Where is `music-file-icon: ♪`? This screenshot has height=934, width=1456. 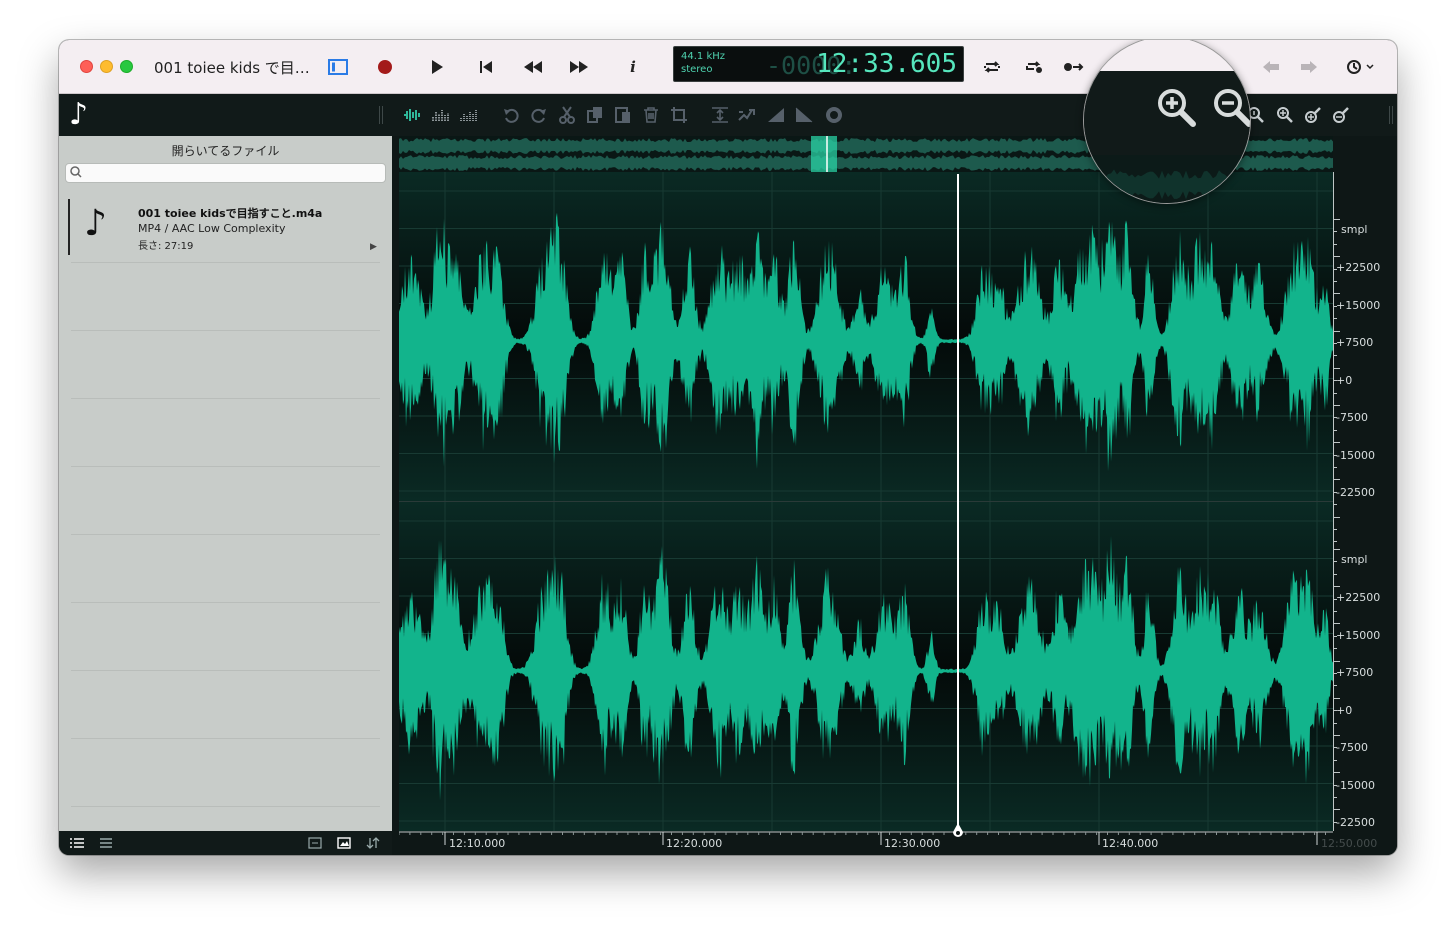
music-file-icon: ♪ is located at coordinates (95, 223).